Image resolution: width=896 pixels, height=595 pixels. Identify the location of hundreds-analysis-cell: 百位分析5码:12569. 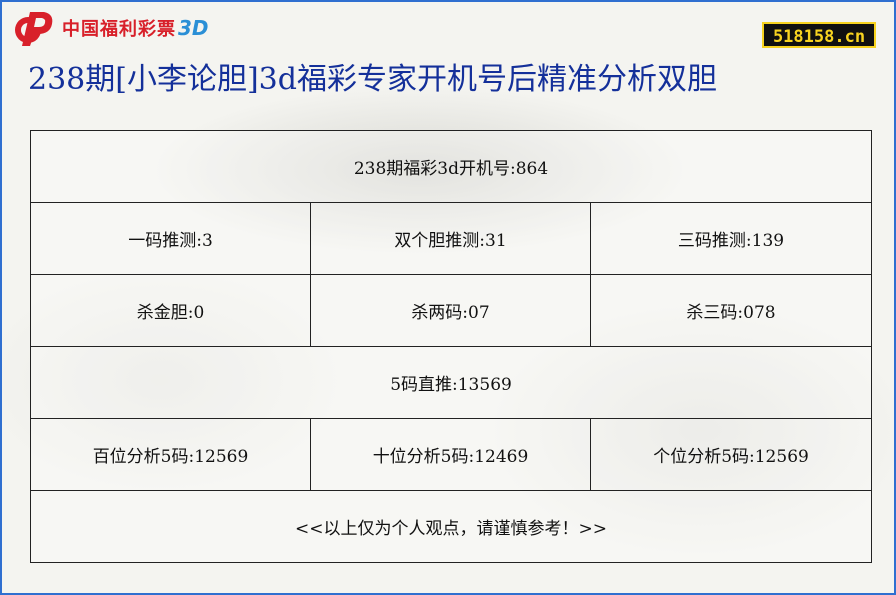
(170, 454).